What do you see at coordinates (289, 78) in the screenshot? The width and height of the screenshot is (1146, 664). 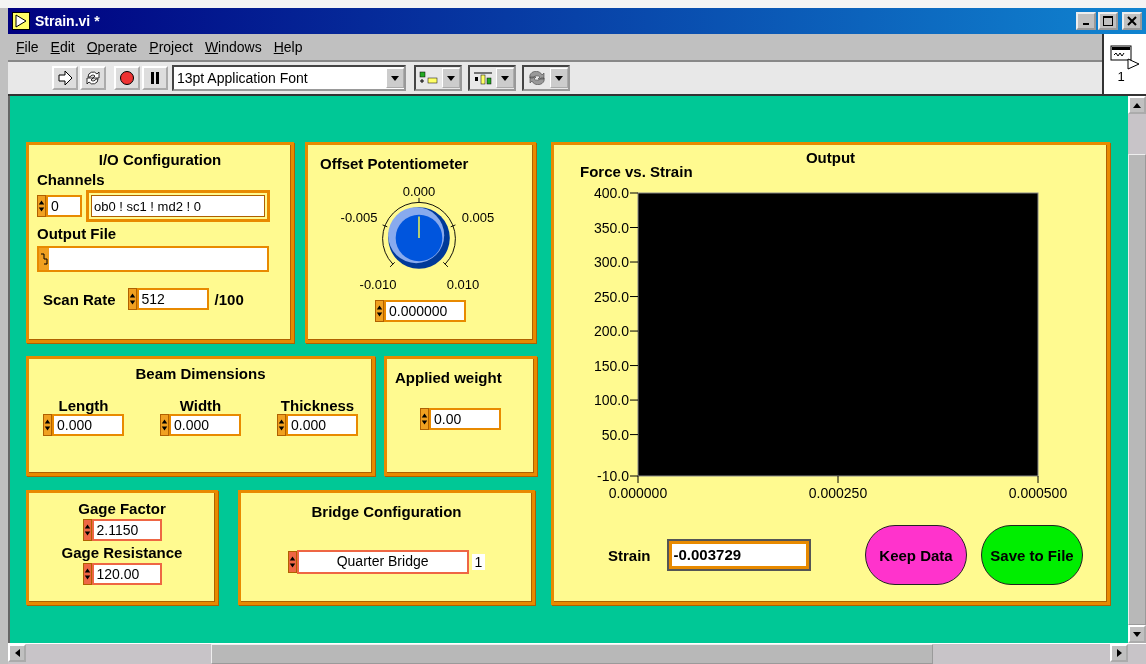 I see `font-dropdown: 13pt Application Font` at bounding box center [289, 78].